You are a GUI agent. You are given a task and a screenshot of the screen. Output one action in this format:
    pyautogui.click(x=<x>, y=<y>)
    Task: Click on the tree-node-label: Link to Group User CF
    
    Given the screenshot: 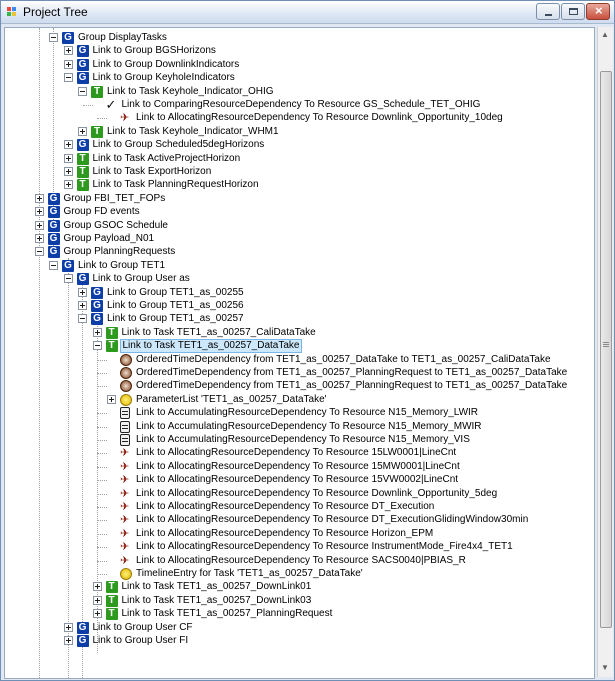 What is the action you would take?
    pyautogui.click(x=143, y=628)
    